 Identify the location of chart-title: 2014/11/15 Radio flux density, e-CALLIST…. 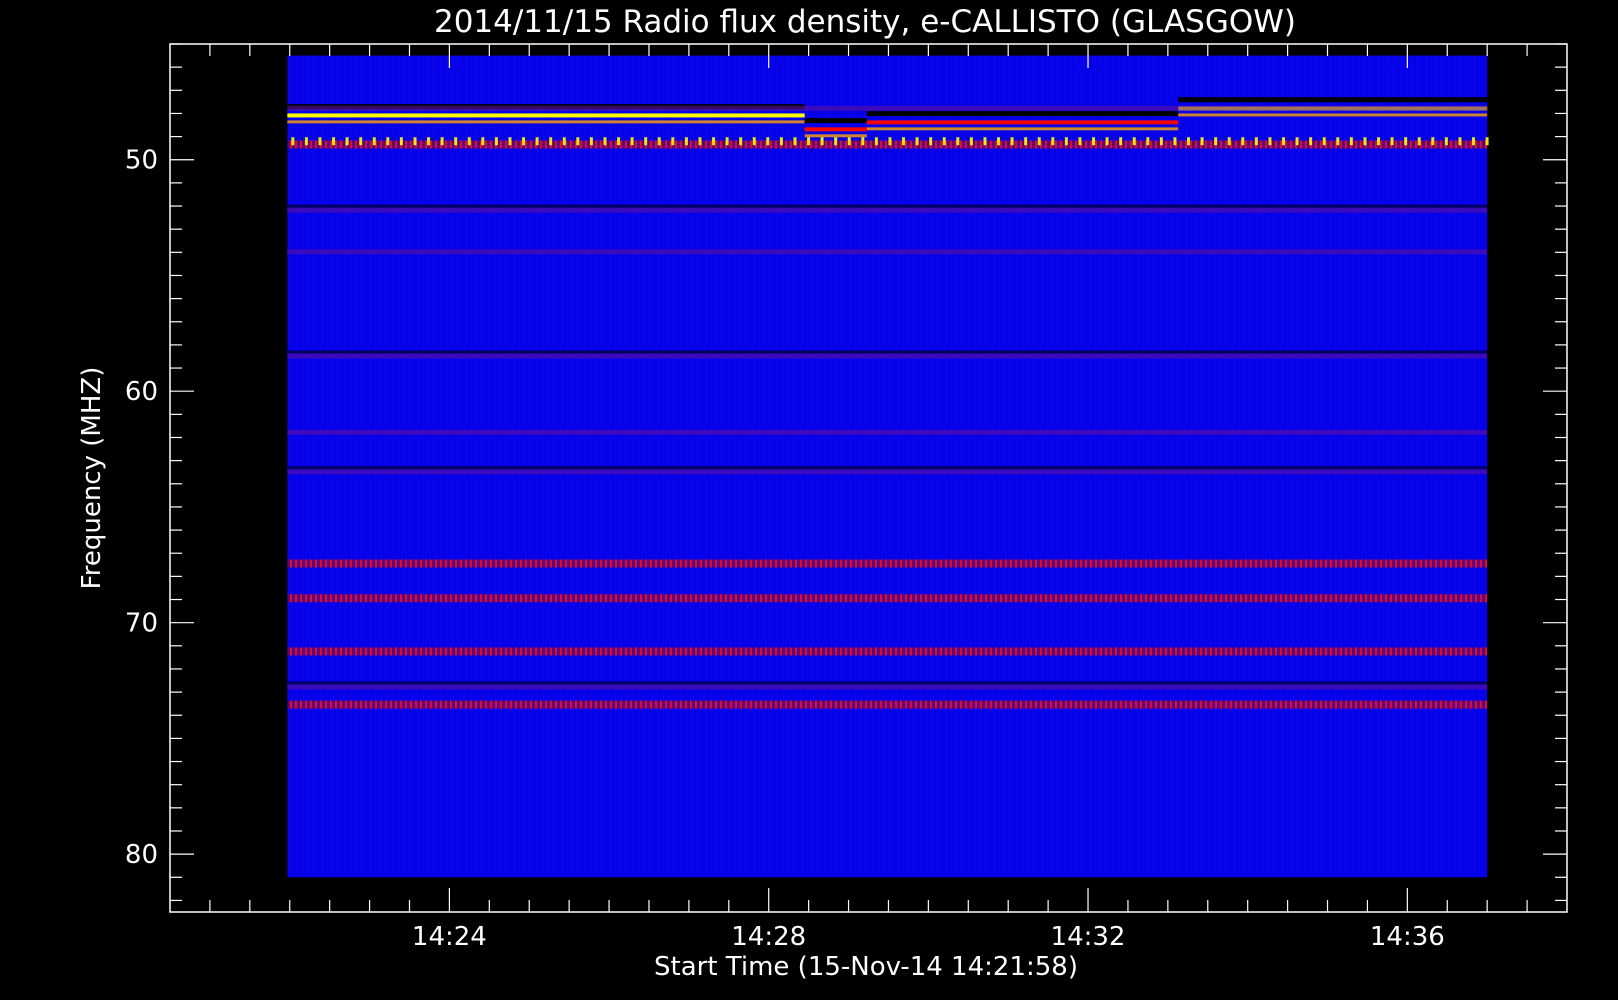
(865, 22).